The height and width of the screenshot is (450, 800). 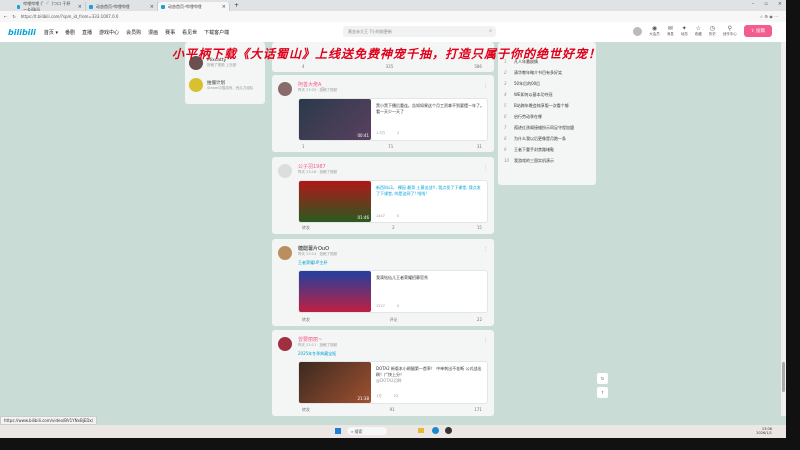 I want to click on clock: 13:06 2026/1/1, so click(x=764, y=431).